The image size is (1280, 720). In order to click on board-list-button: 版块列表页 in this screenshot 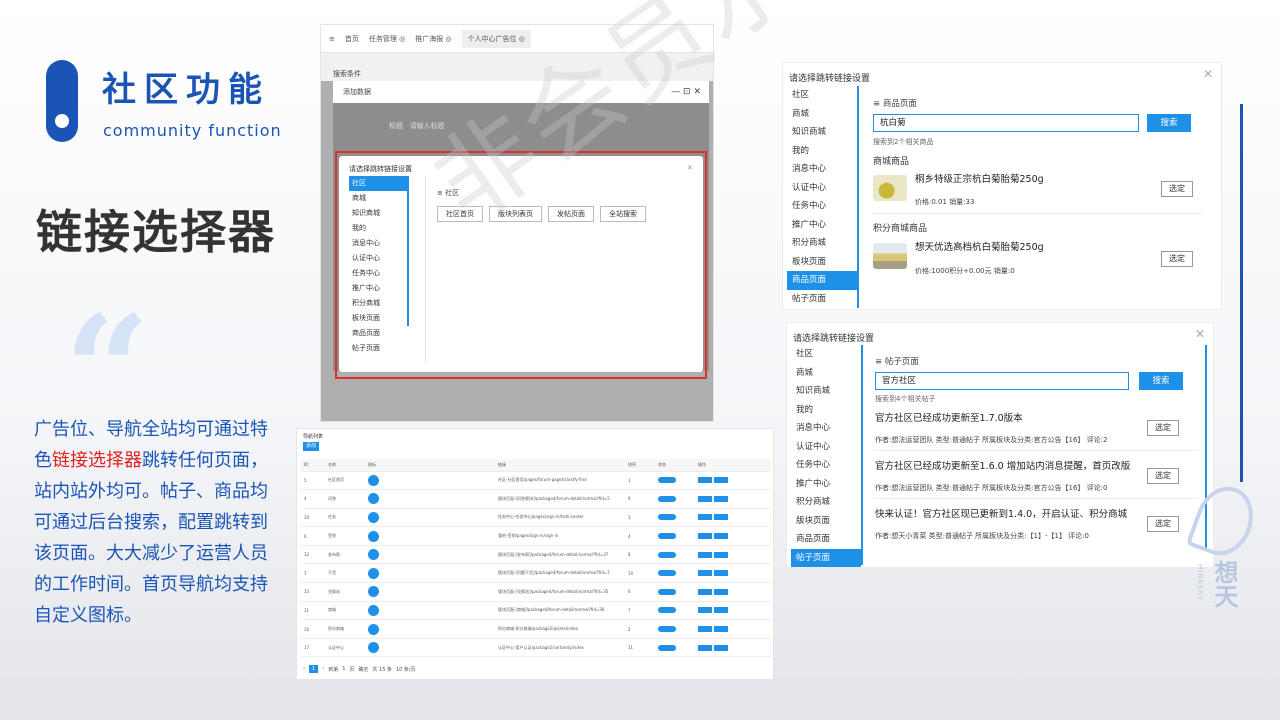, I will do `click(515, 214)`.